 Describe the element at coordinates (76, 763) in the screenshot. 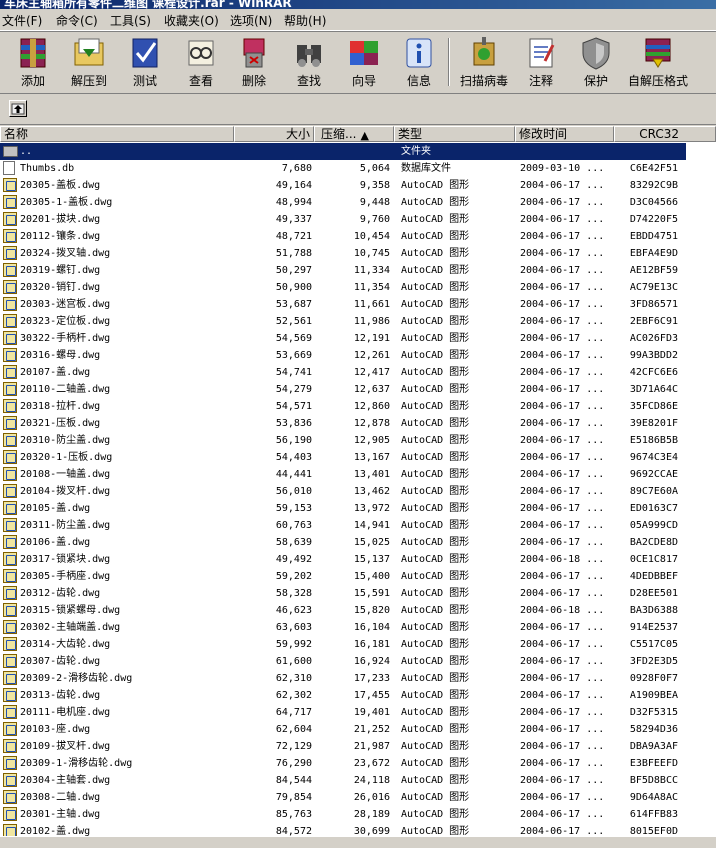

I see `file-name: 20309-1-滑移齿轮.dwg` at that location.